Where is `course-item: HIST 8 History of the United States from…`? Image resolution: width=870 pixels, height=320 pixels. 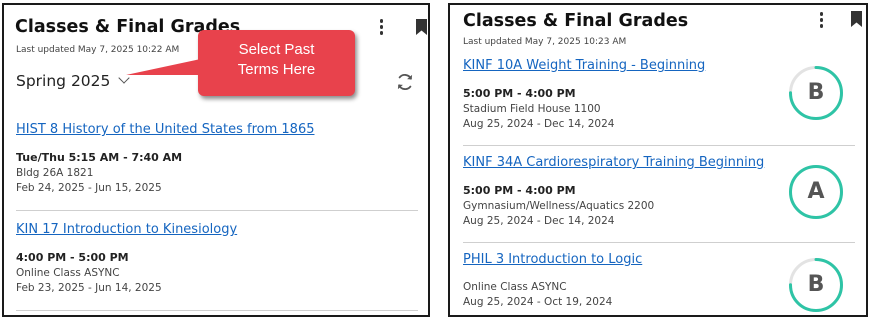
course-item: HIST 8 History of the United States from… is located at coordinates (216, 158).